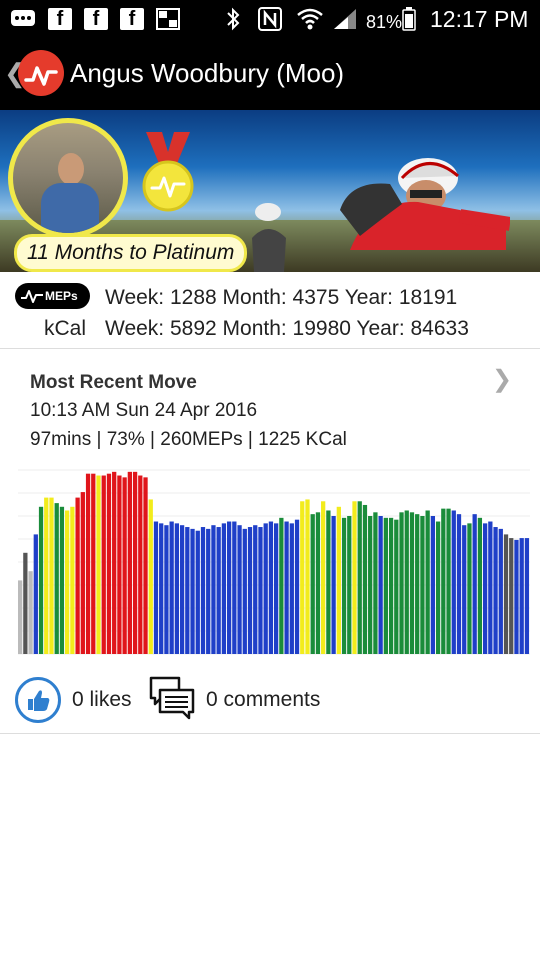 The height and width of the screenshot is (960, 540). Describe the element at coordinates (61, 296) in the screenshot. I see `meps-badge-label: MEPs` at that location.